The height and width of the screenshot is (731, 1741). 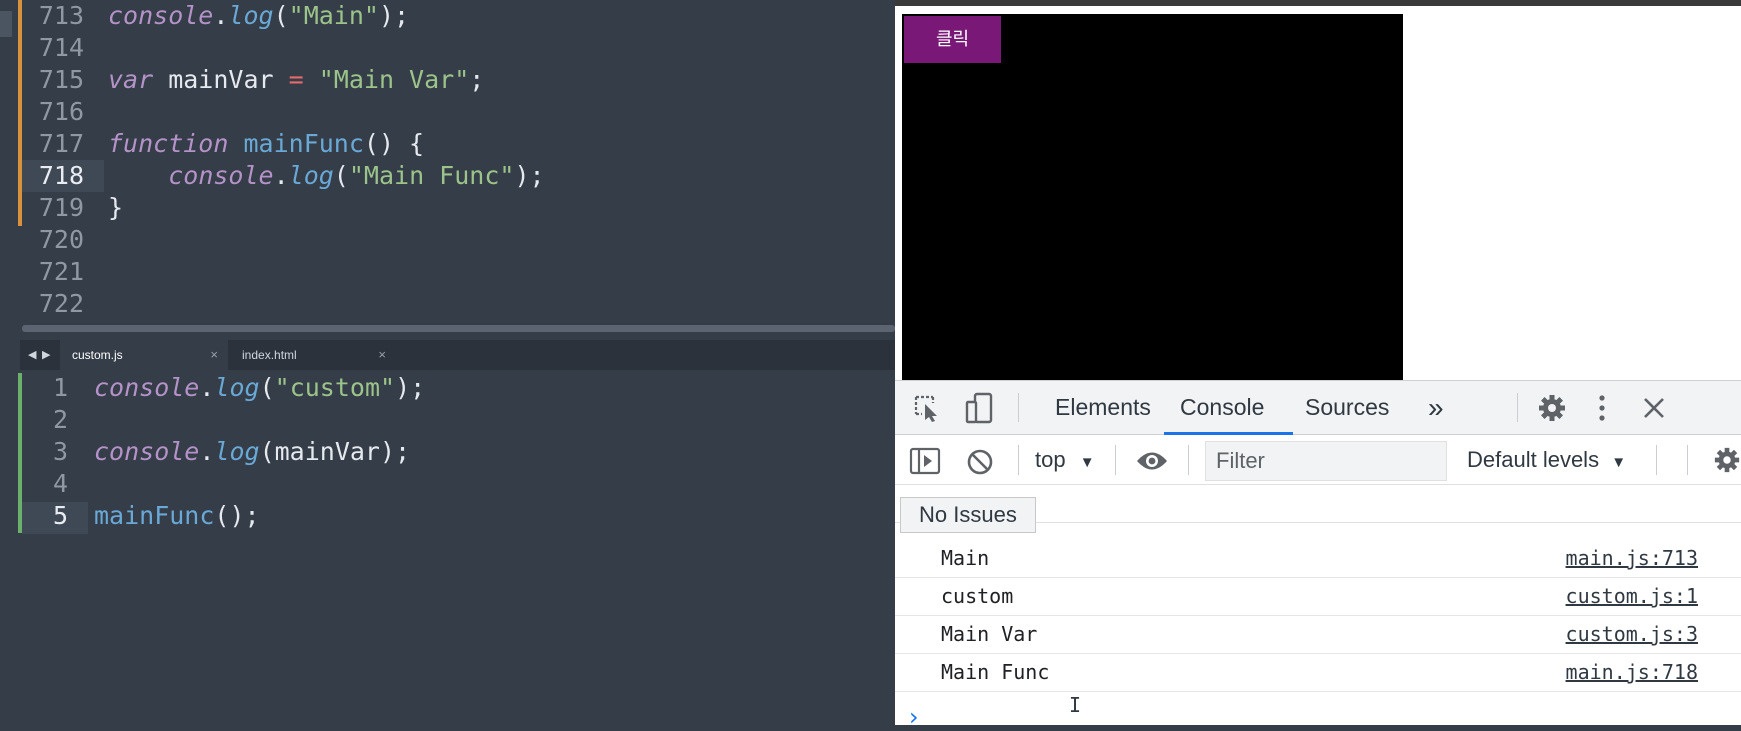 I want to click on line-number: 714, so click(x=61, y=47).